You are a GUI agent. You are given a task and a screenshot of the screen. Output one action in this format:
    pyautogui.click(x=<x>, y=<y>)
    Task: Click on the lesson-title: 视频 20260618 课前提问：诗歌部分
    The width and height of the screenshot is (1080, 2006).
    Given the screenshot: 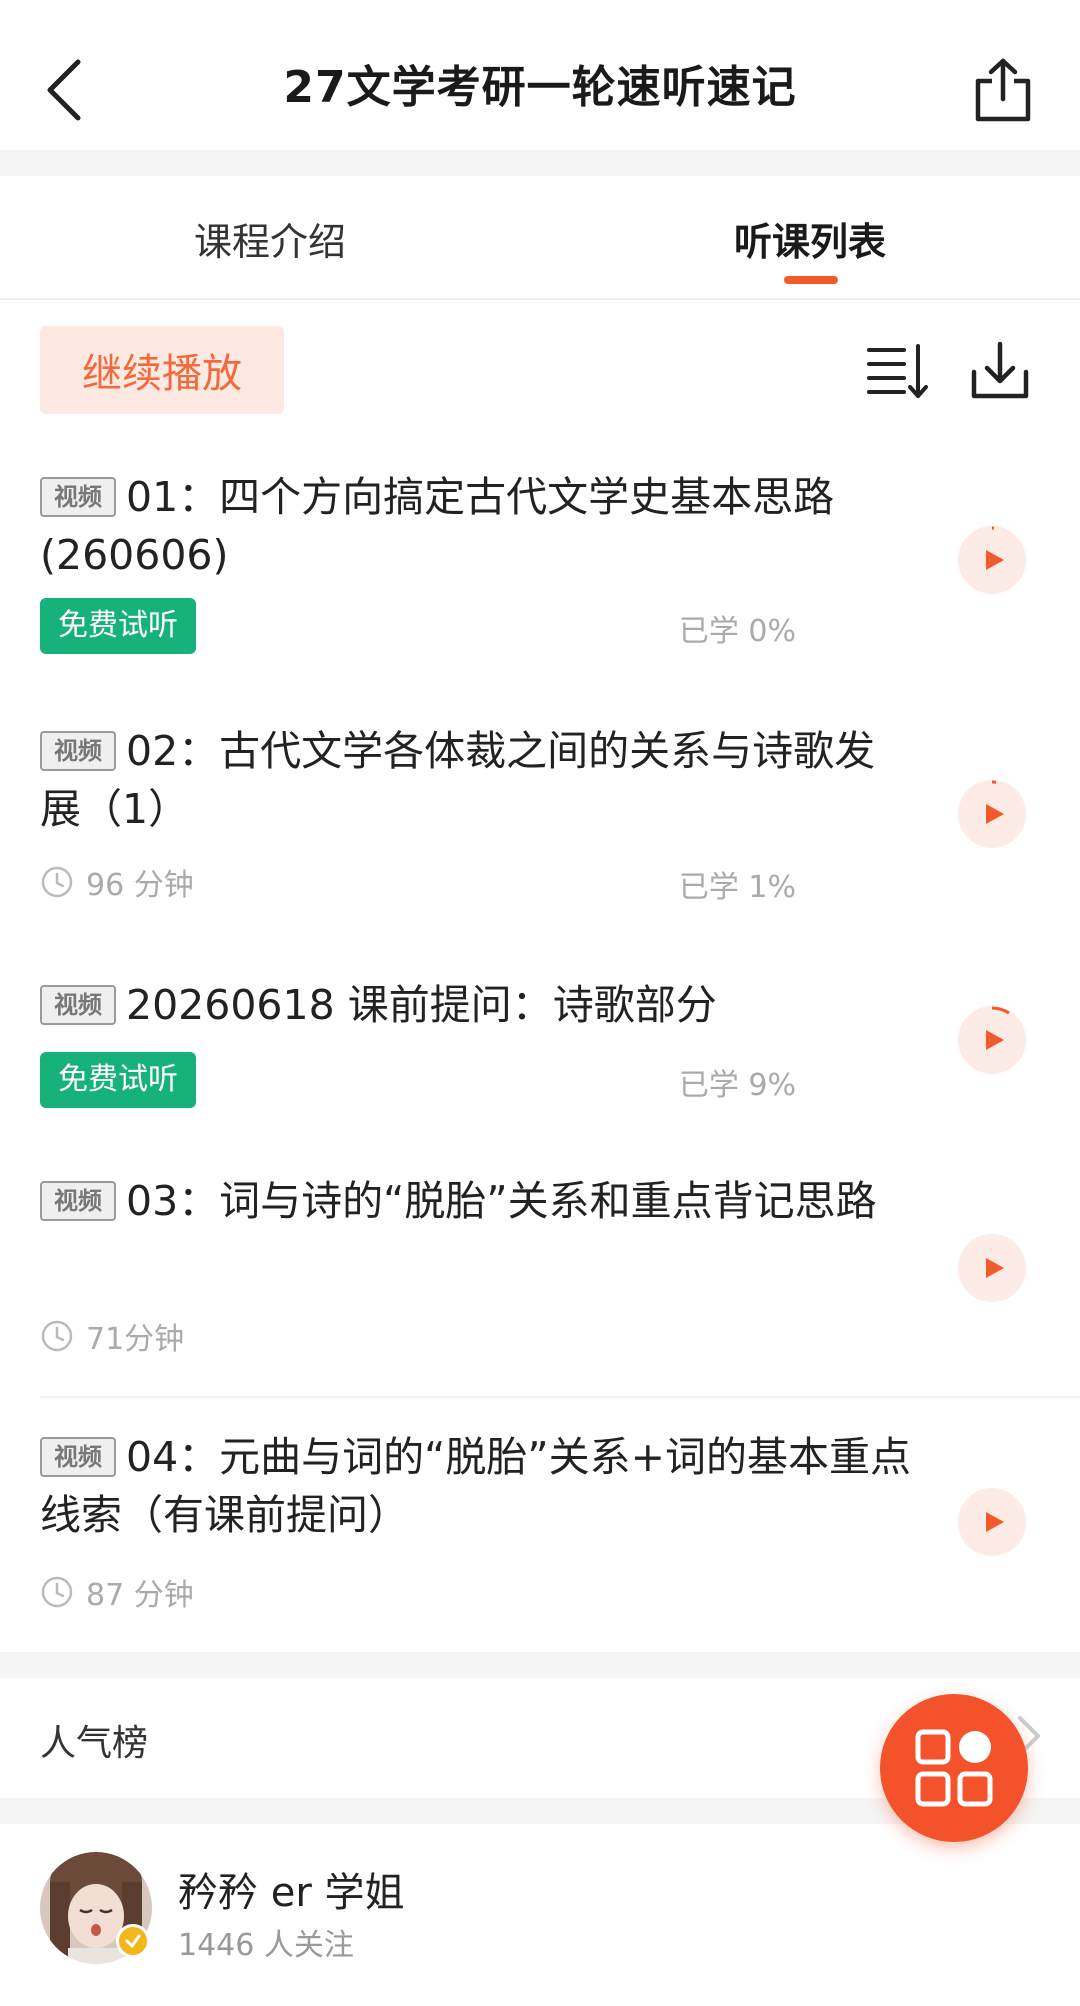 What is the action you would take?
    pyautogui.click(x=476, y=1005)
    